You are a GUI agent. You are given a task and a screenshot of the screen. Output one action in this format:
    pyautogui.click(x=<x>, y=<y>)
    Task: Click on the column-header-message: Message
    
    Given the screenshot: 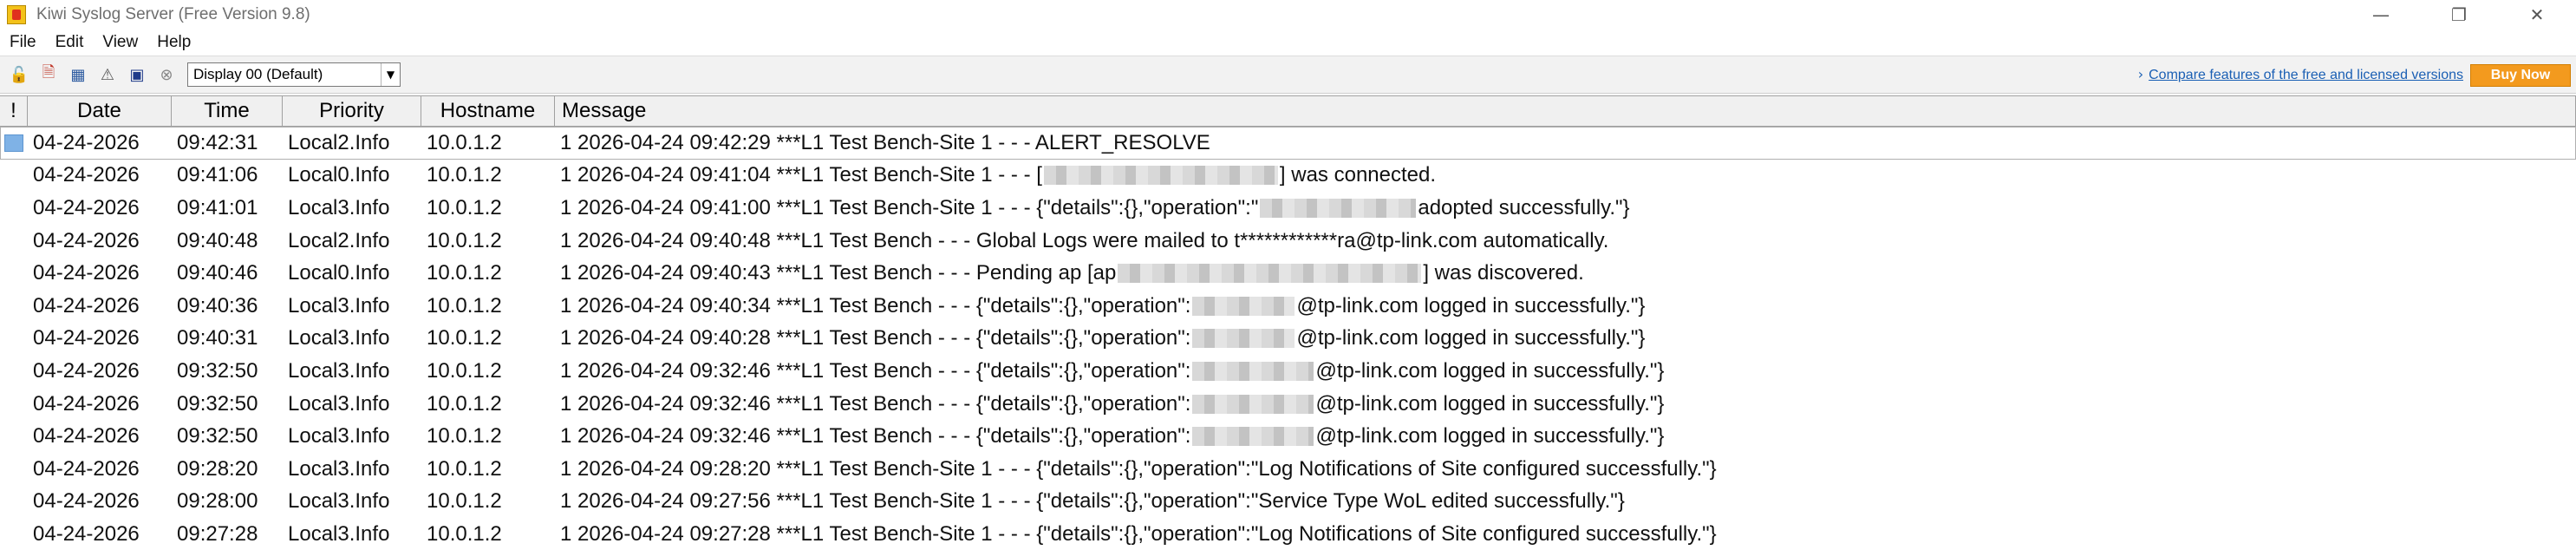 What is the action you would take?
    pyautogui.click(x=1566, y=111)
    